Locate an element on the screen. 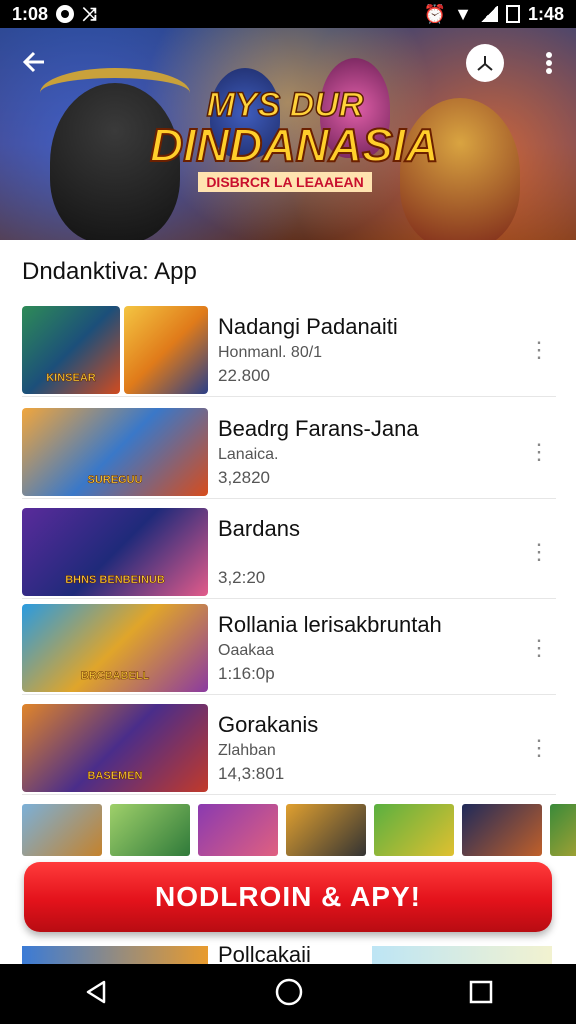 The height and width of the screenshot is (1024, 576). app-name: Gorakanis is located at coordinates (268, 724).